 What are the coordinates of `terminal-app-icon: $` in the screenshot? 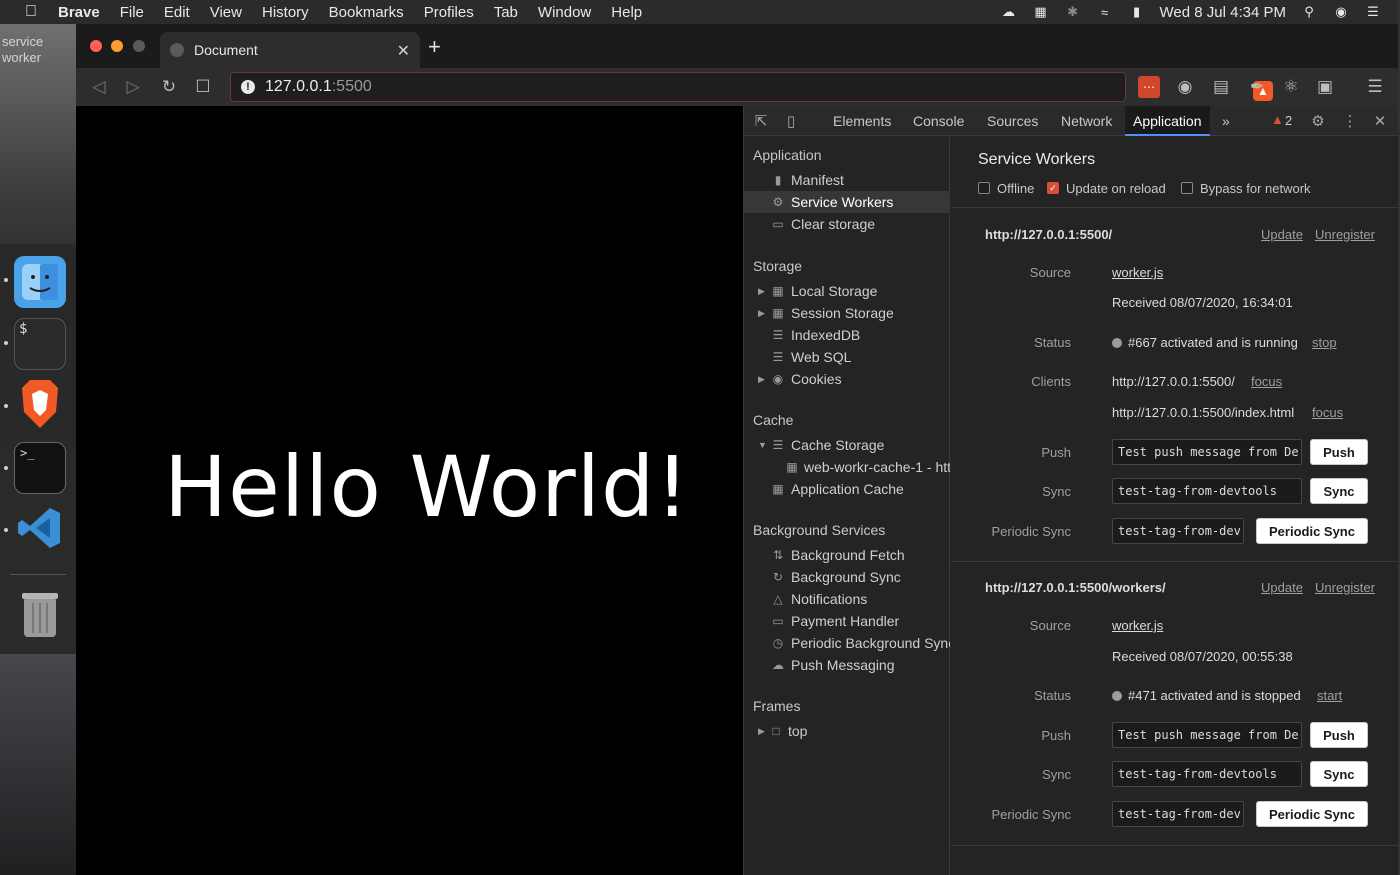 It's located at (40, 344).